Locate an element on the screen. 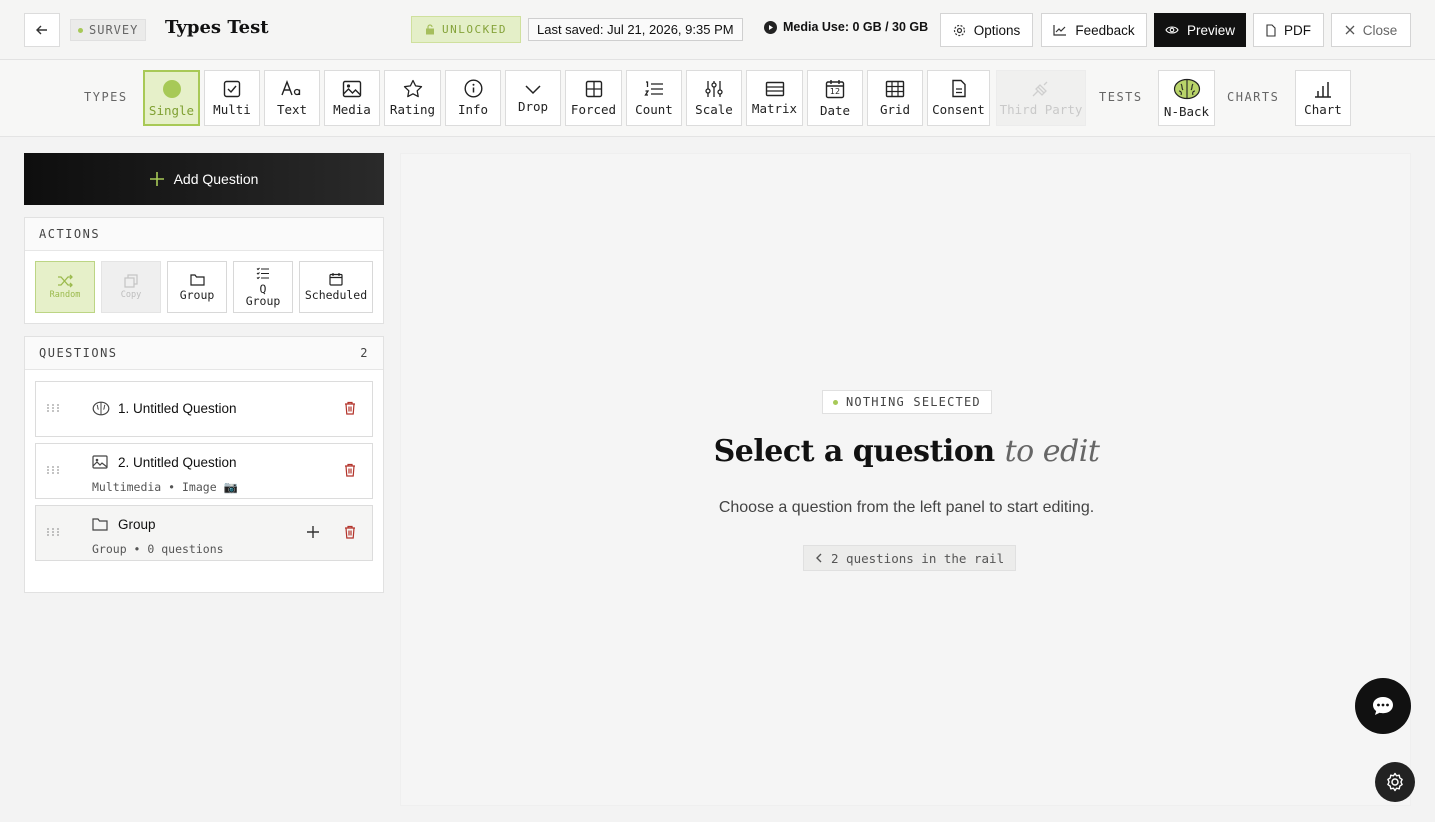  type-rating-button: Rating is located at coordinates (412, 98).